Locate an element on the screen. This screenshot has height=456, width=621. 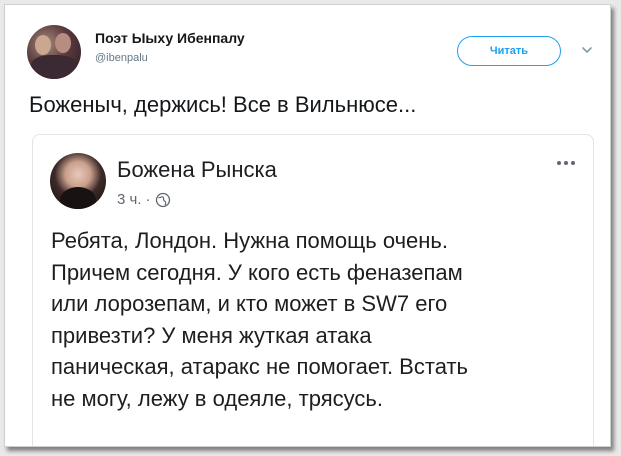
post-text-line: или лорозепам, и кто может в SW7 его is located at coordinates (249, 303).